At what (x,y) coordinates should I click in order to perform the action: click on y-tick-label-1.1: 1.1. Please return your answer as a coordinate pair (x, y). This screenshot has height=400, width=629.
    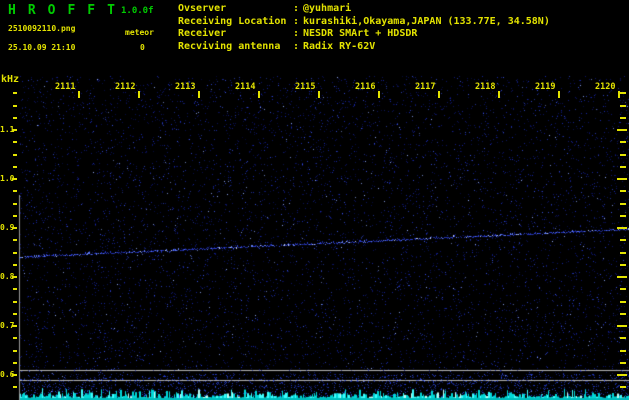
    Looking at the image, I should click on (7, 129).